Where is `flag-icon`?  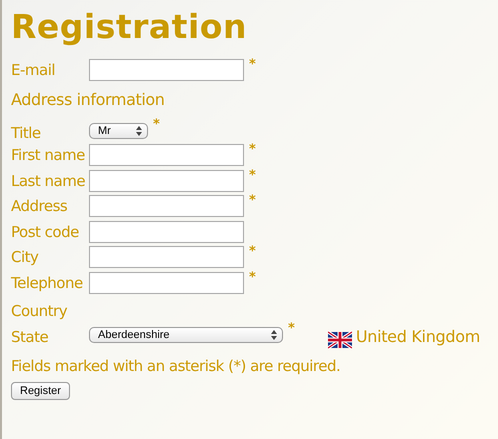
flag-icon is located at coordinates (340, 339).